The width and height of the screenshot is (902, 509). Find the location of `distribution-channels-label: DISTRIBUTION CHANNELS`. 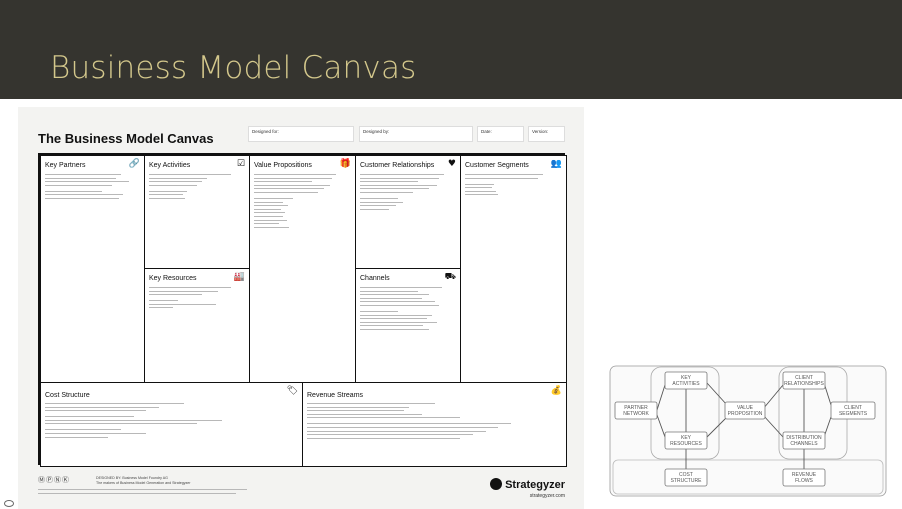

distribution-channels-label: DISTRIBUTION CHANNELS is located at coordinates (804, 441).